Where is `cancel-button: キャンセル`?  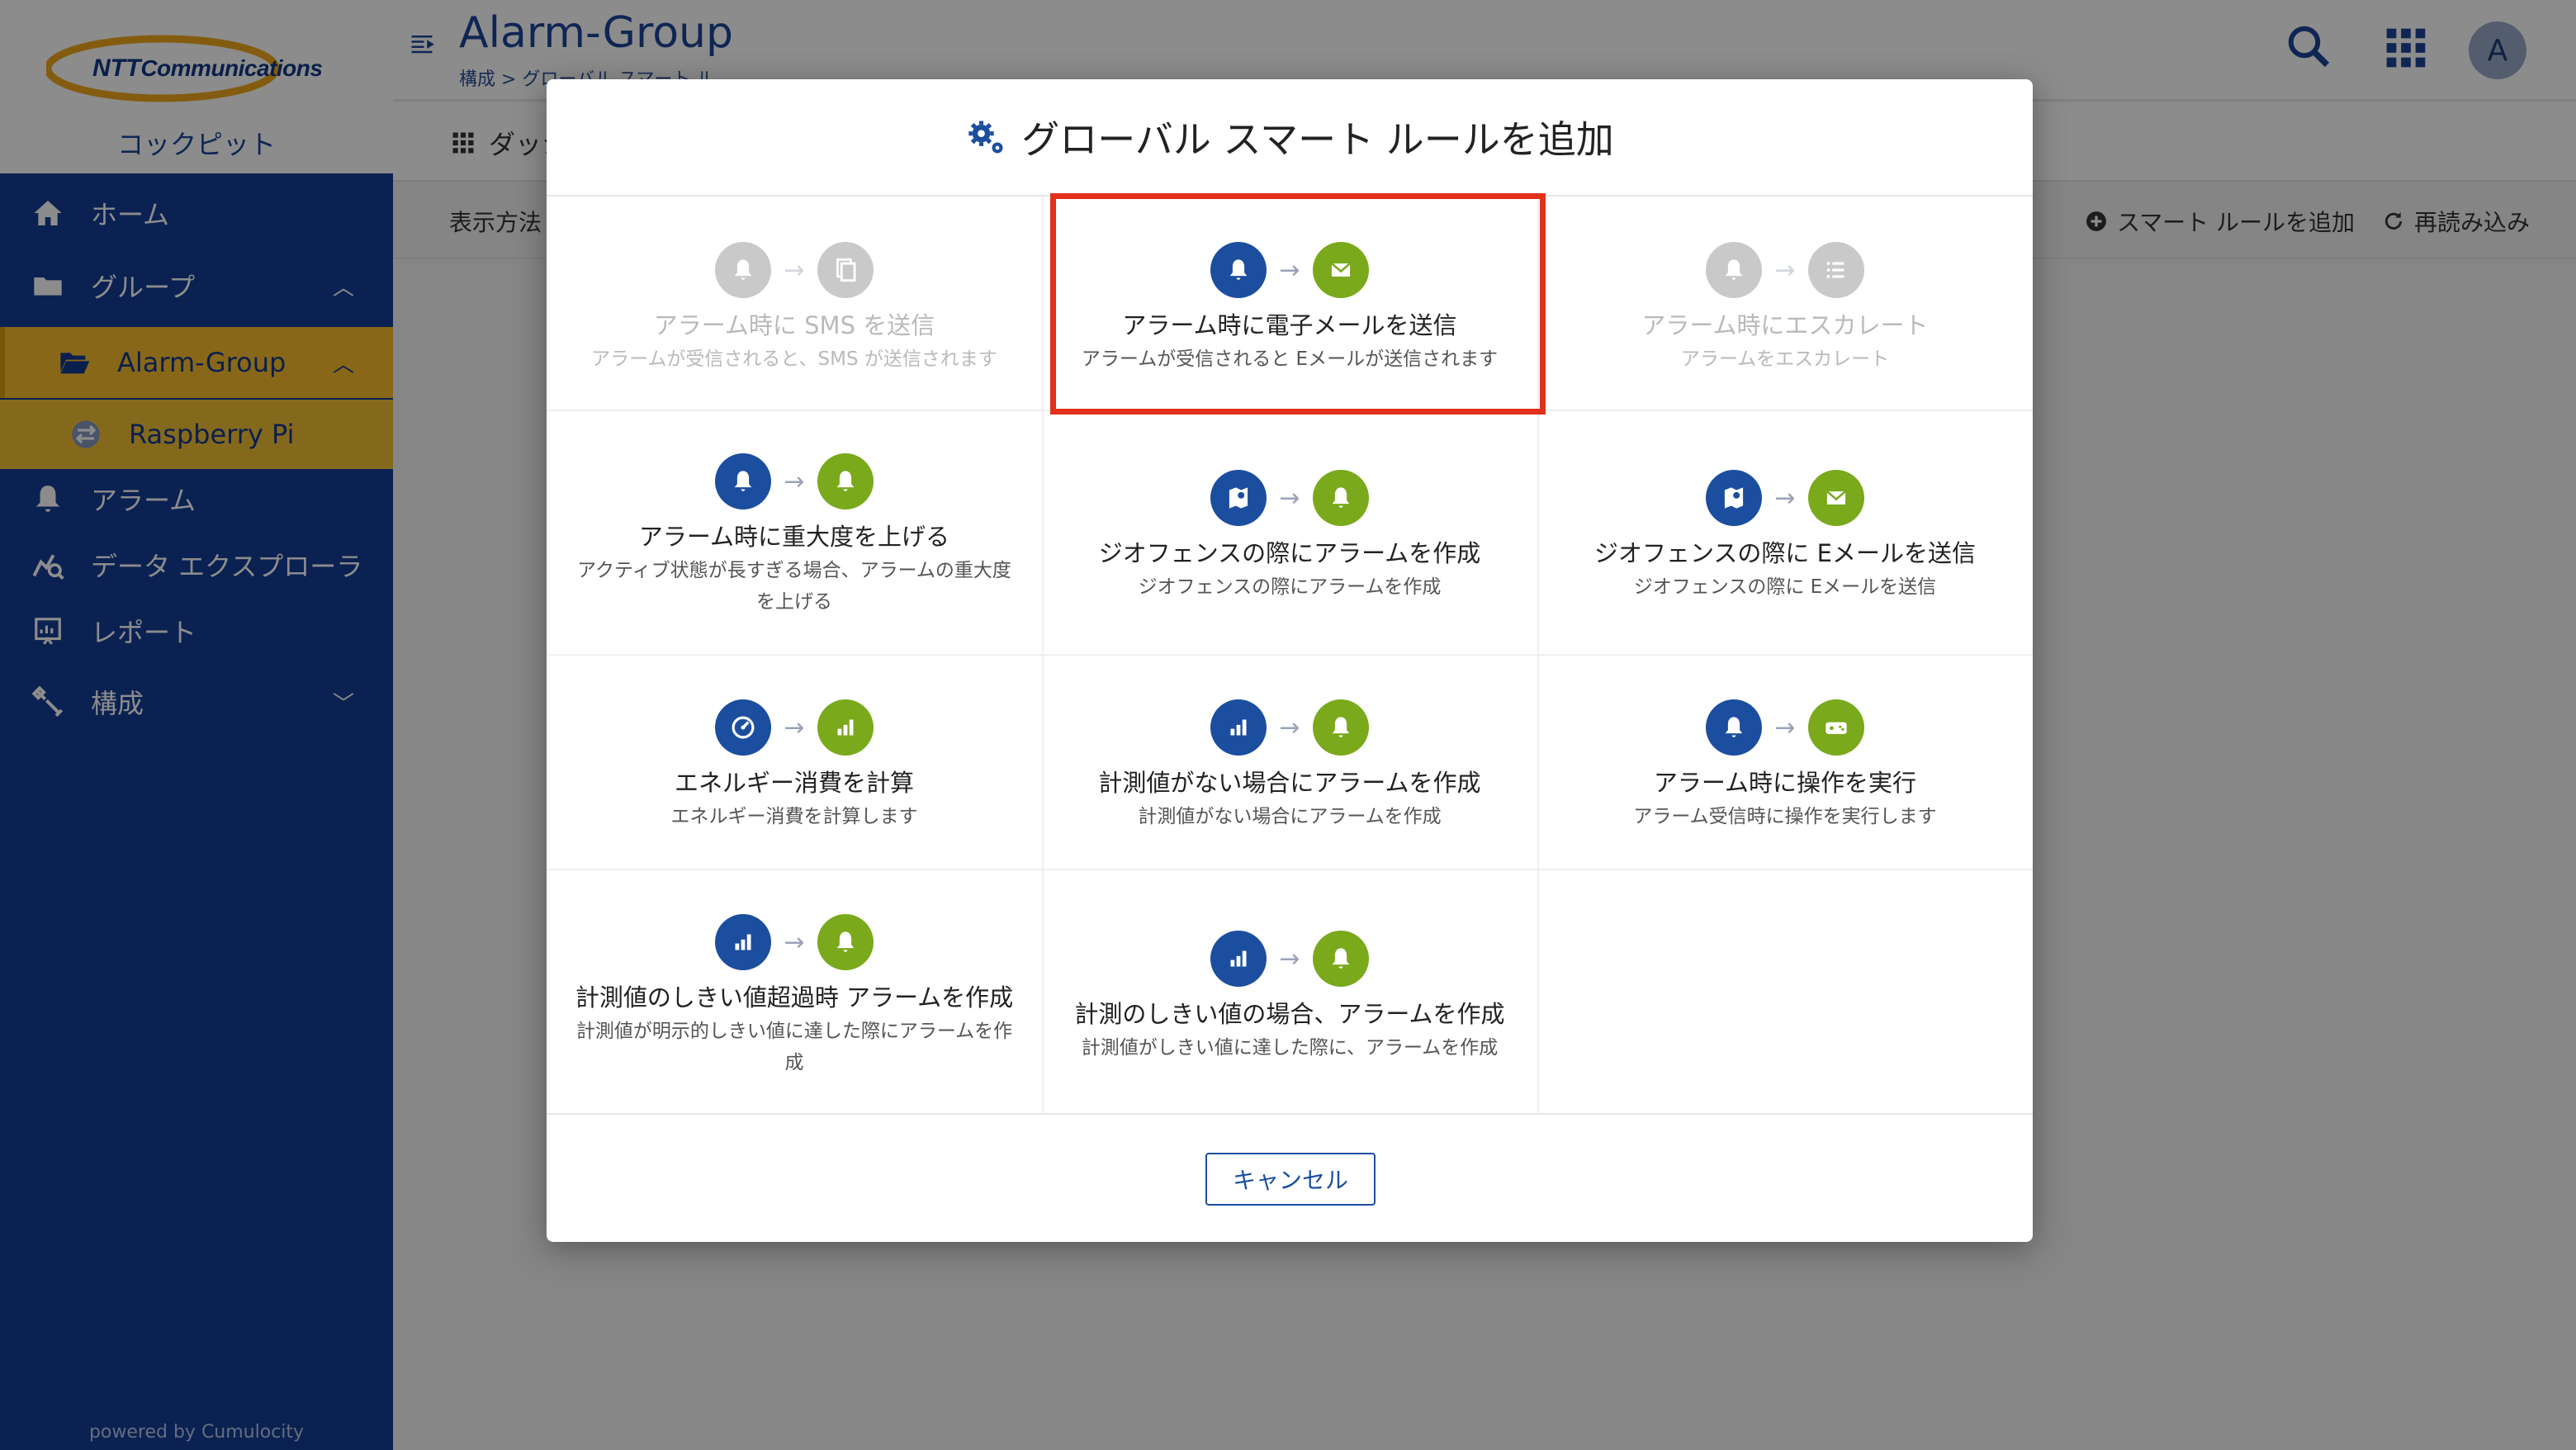
cancel-button: キャンセル is located at coordinates (1290, 1180).